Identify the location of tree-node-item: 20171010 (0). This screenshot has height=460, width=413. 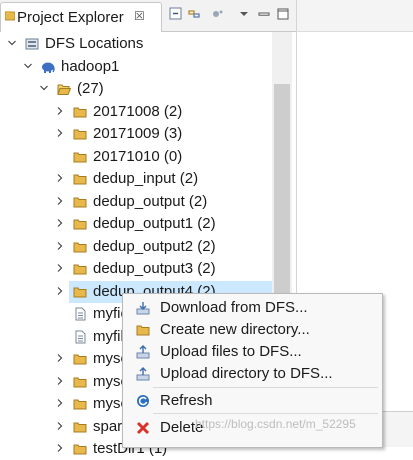
(170, 157).